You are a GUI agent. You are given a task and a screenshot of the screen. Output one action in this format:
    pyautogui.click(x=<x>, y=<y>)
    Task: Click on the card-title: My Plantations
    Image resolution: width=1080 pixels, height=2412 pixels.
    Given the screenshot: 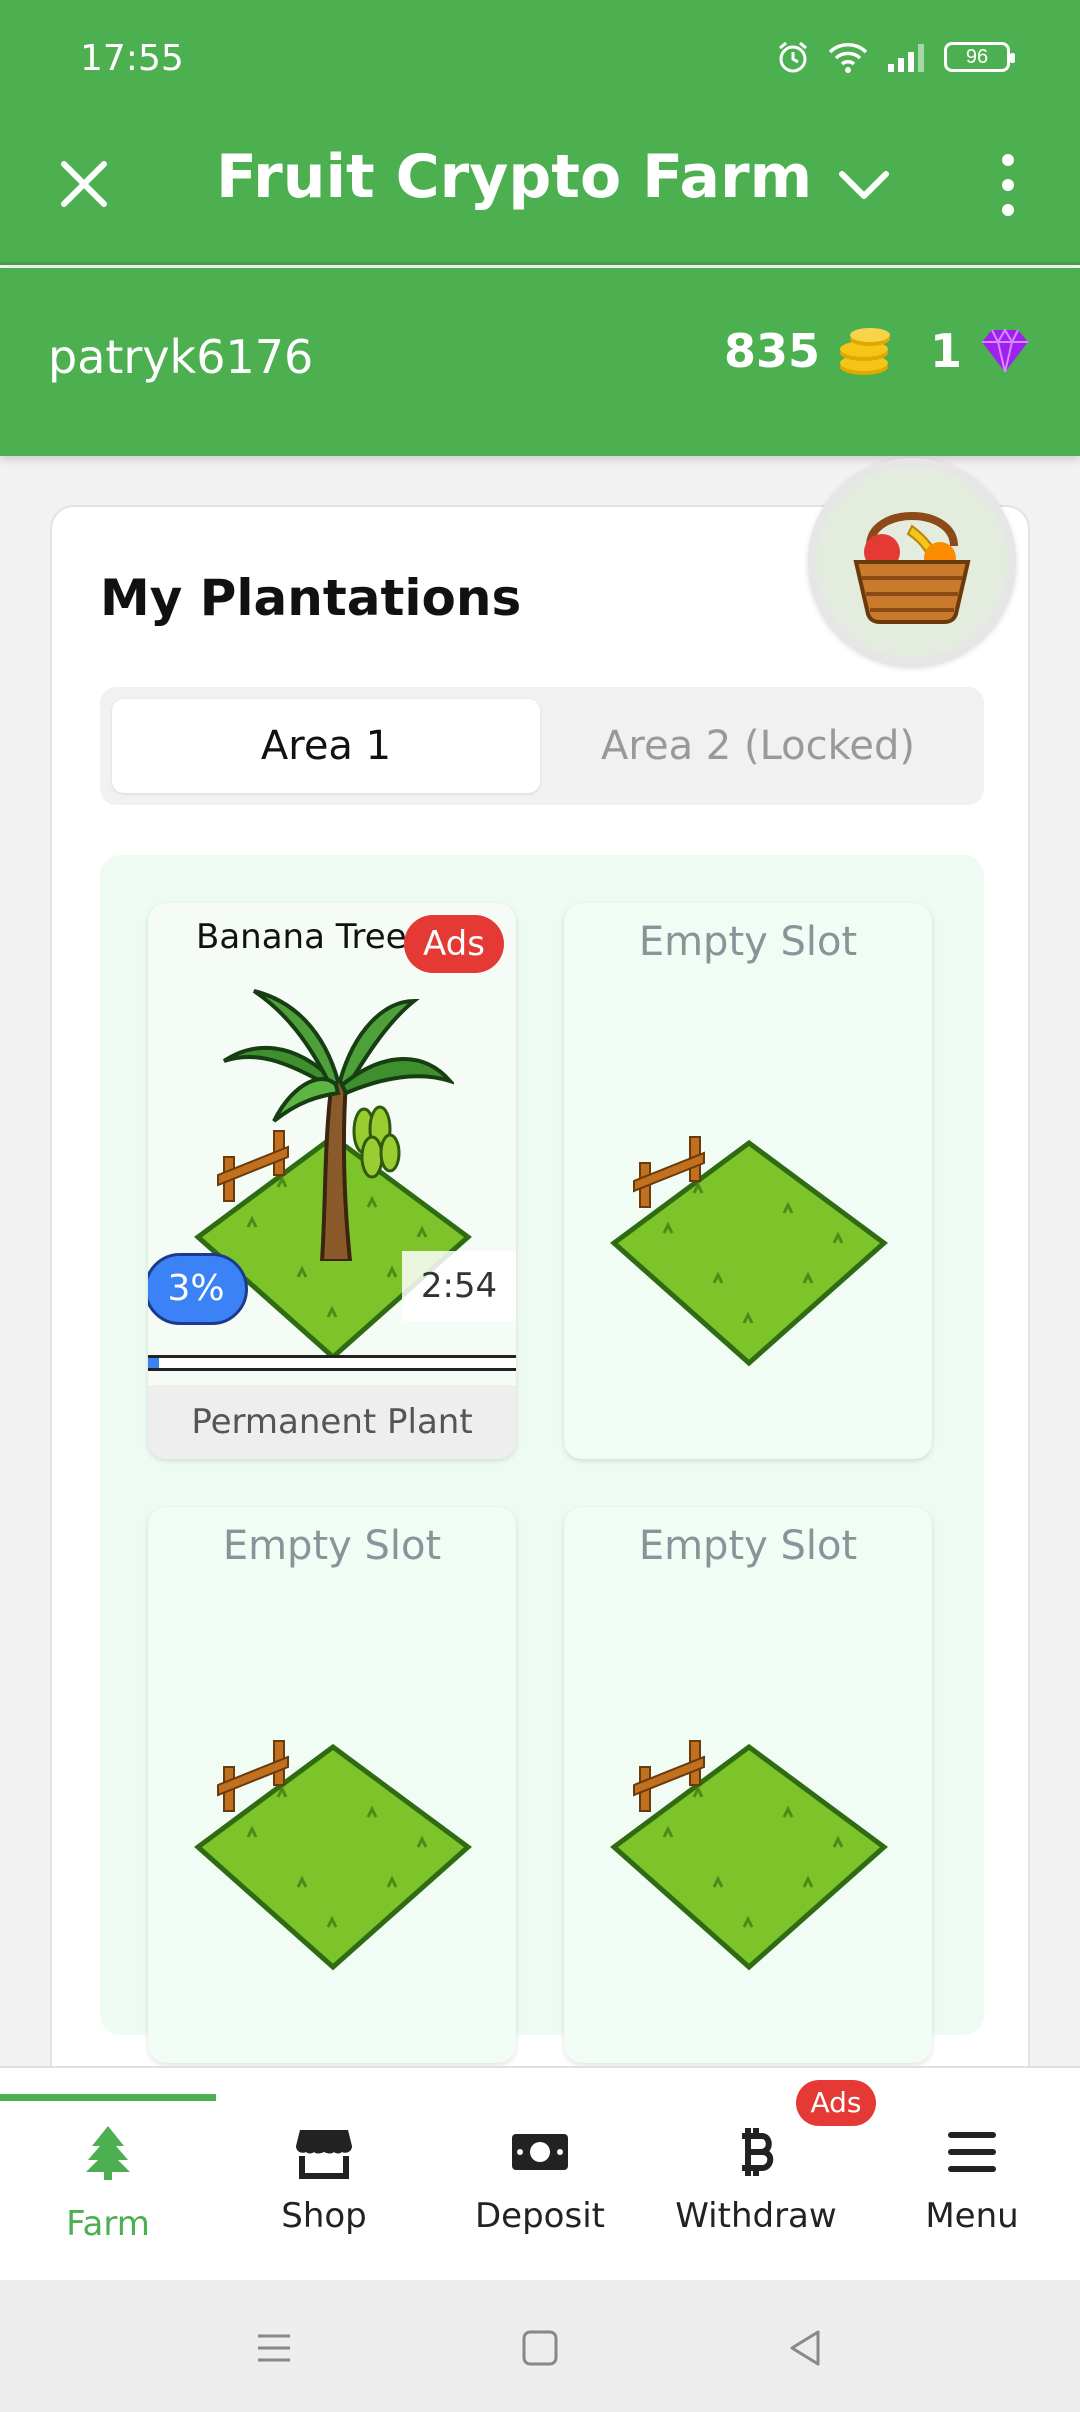 What is the action you would take?
    pyautogui.click(x=311, y=598)
    